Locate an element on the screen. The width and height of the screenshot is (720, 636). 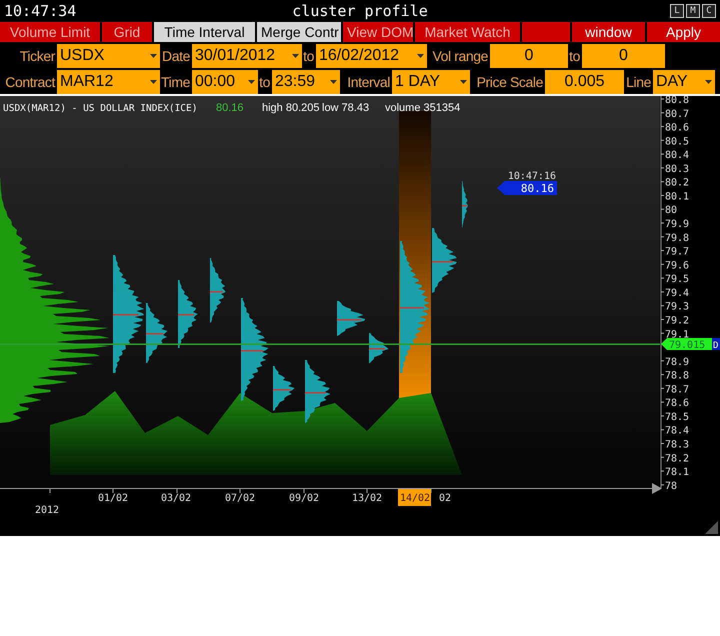
axis-label: 78.8 is located at coordinates (675, 376).